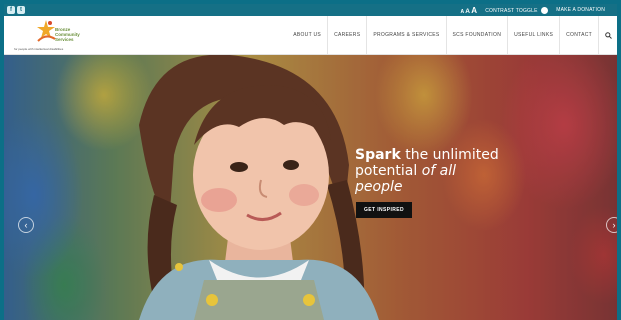 The image size is (621, 320). I want to click on star-logo-icon, so click(46, 31).